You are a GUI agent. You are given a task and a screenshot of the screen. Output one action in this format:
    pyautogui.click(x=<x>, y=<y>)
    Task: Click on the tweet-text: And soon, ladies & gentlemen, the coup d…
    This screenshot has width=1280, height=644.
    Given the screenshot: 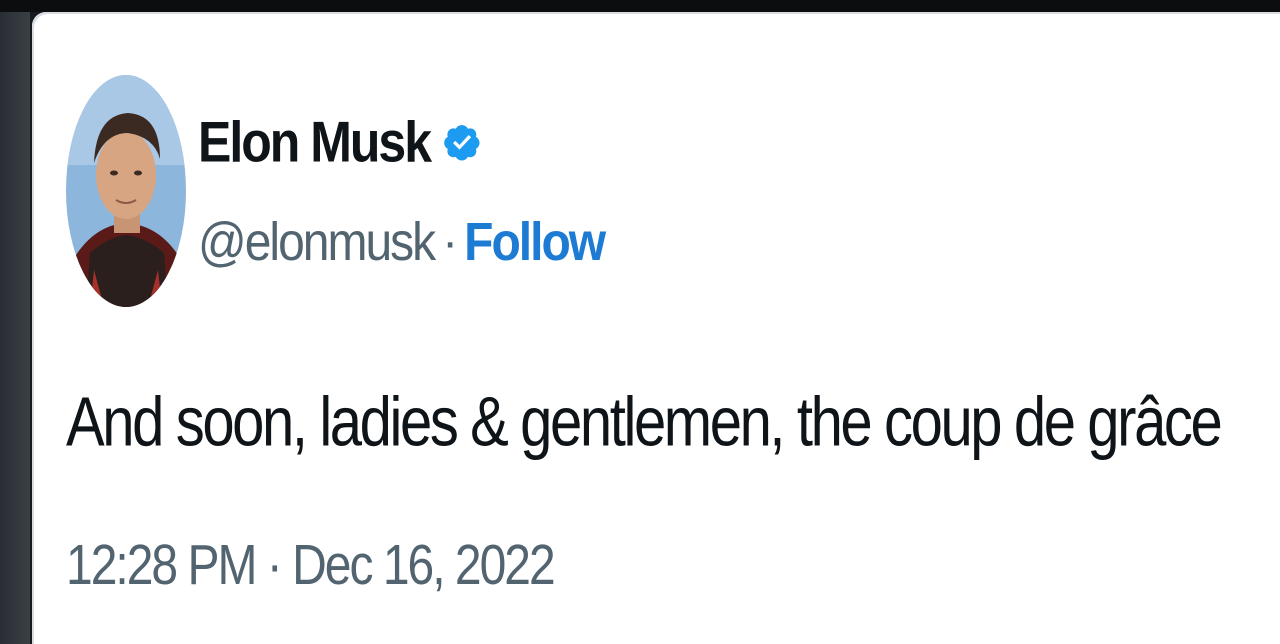 What is the action you would take?
    pyautogui.click(x=644, y=422)
    